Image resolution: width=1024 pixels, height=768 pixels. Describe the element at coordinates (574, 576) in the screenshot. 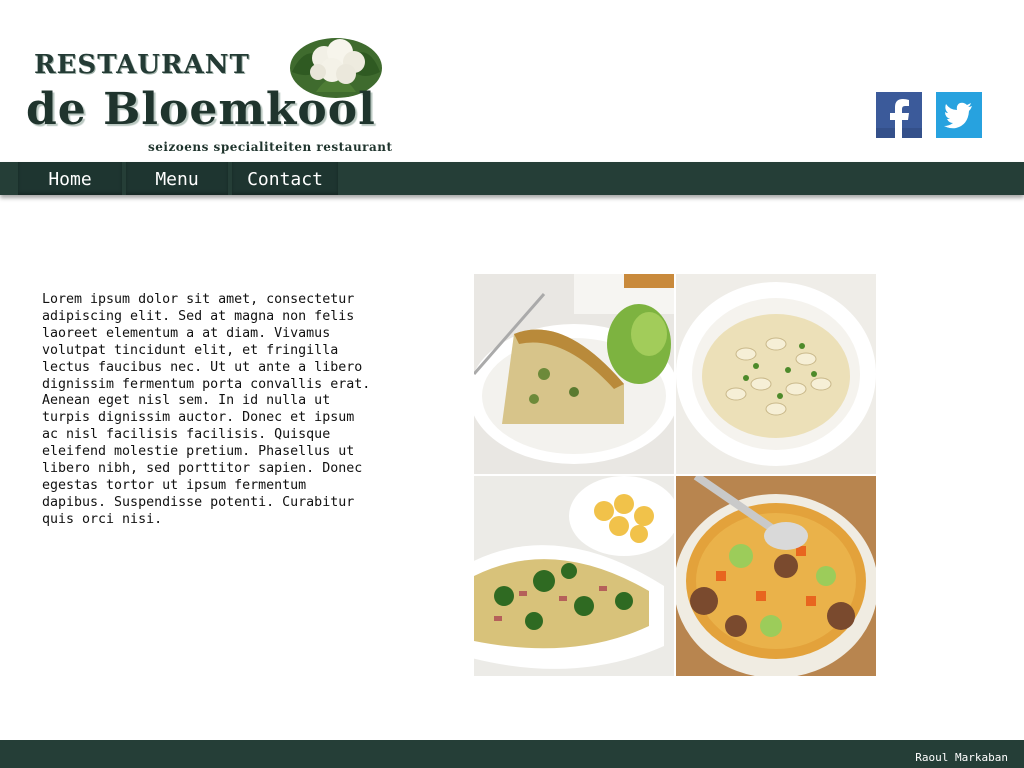

I see `broccoli-rice-photo` at that location.